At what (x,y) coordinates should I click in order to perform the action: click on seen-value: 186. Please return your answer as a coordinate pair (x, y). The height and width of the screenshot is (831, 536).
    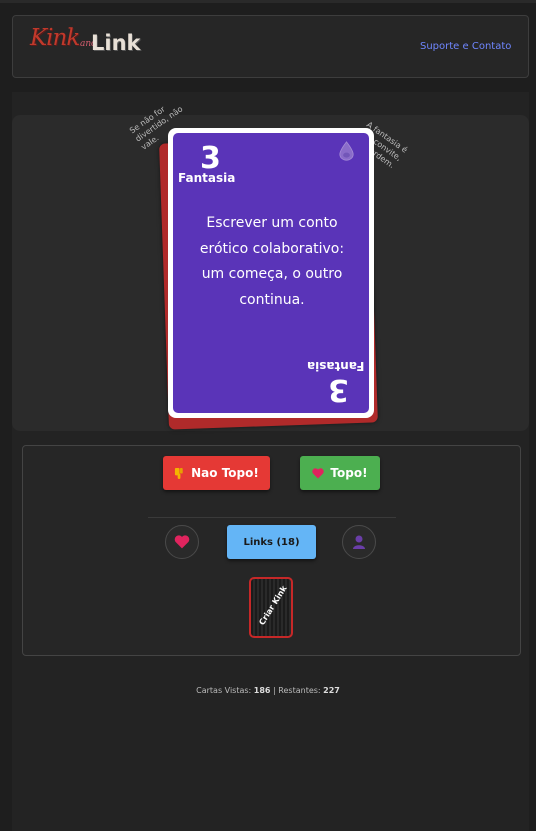
    Looking at the image, I should click on (262, 690).